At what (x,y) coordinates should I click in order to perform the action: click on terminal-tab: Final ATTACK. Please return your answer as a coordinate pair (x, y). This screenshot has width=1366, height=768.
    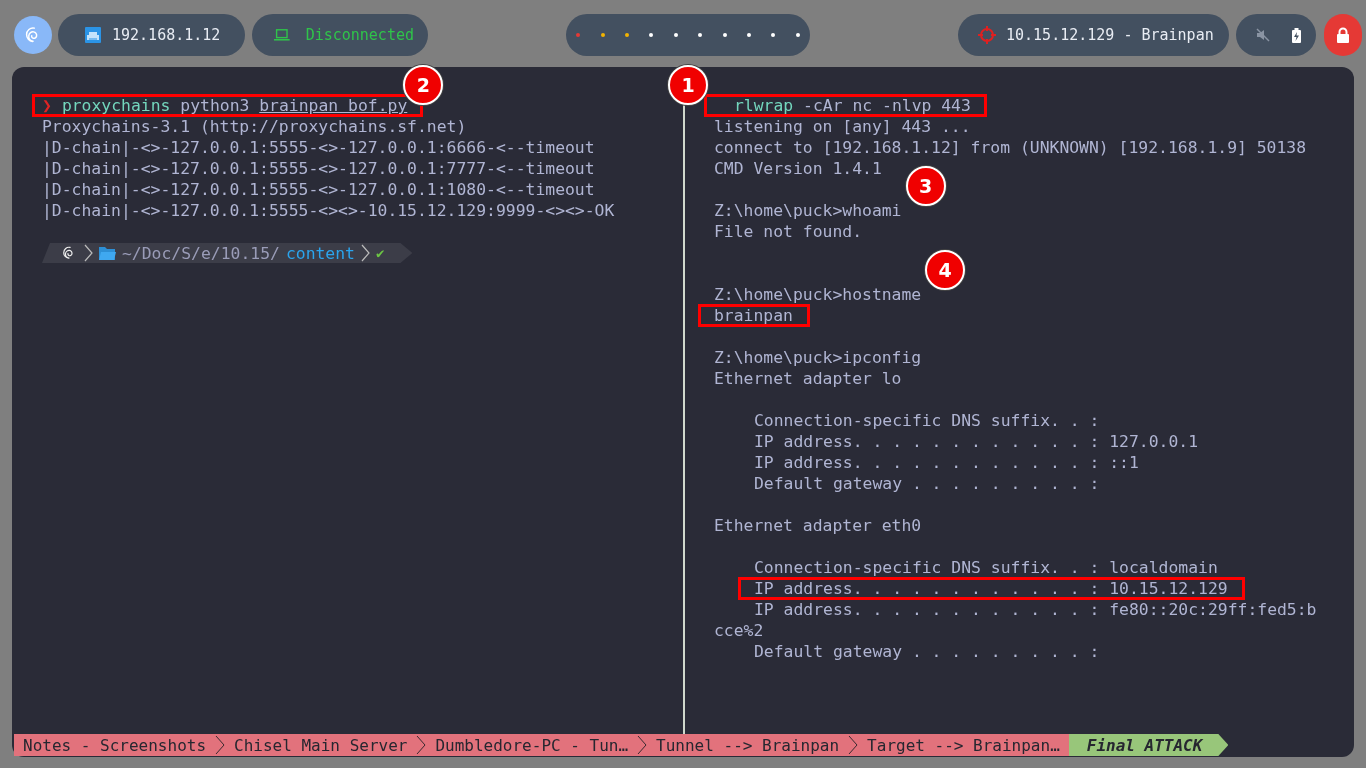
    Looking at the image, I should click on (1148, 745).